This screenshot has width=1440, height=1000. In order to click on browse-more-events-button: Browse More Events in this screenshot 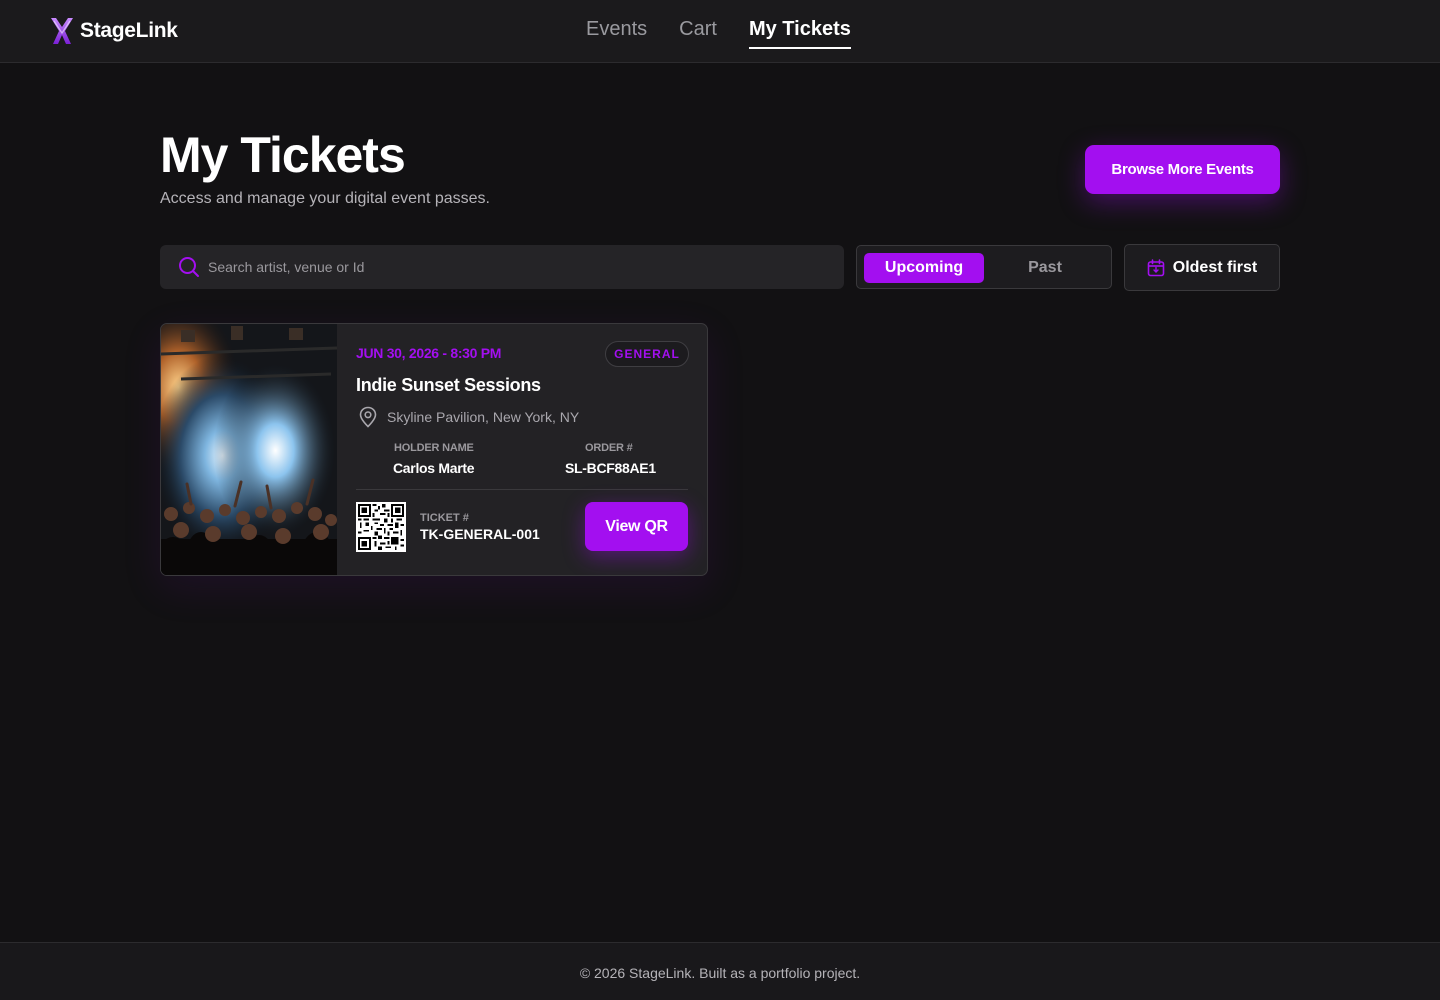, I will do `click(1182, 169)`.